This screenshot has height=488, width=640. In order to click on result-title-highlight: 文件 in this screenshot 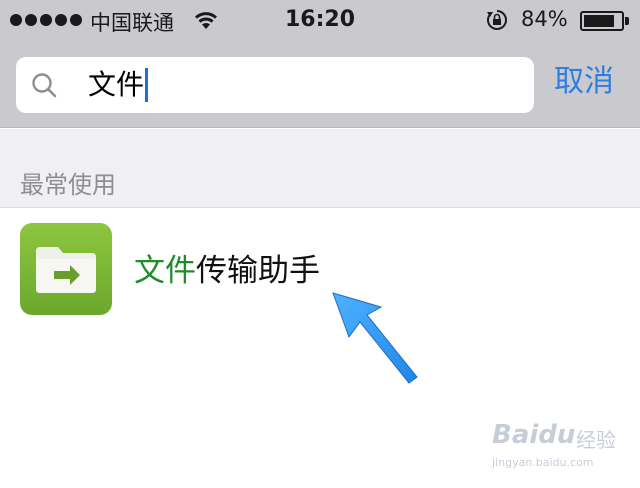, I will do `click(165, 271)`.